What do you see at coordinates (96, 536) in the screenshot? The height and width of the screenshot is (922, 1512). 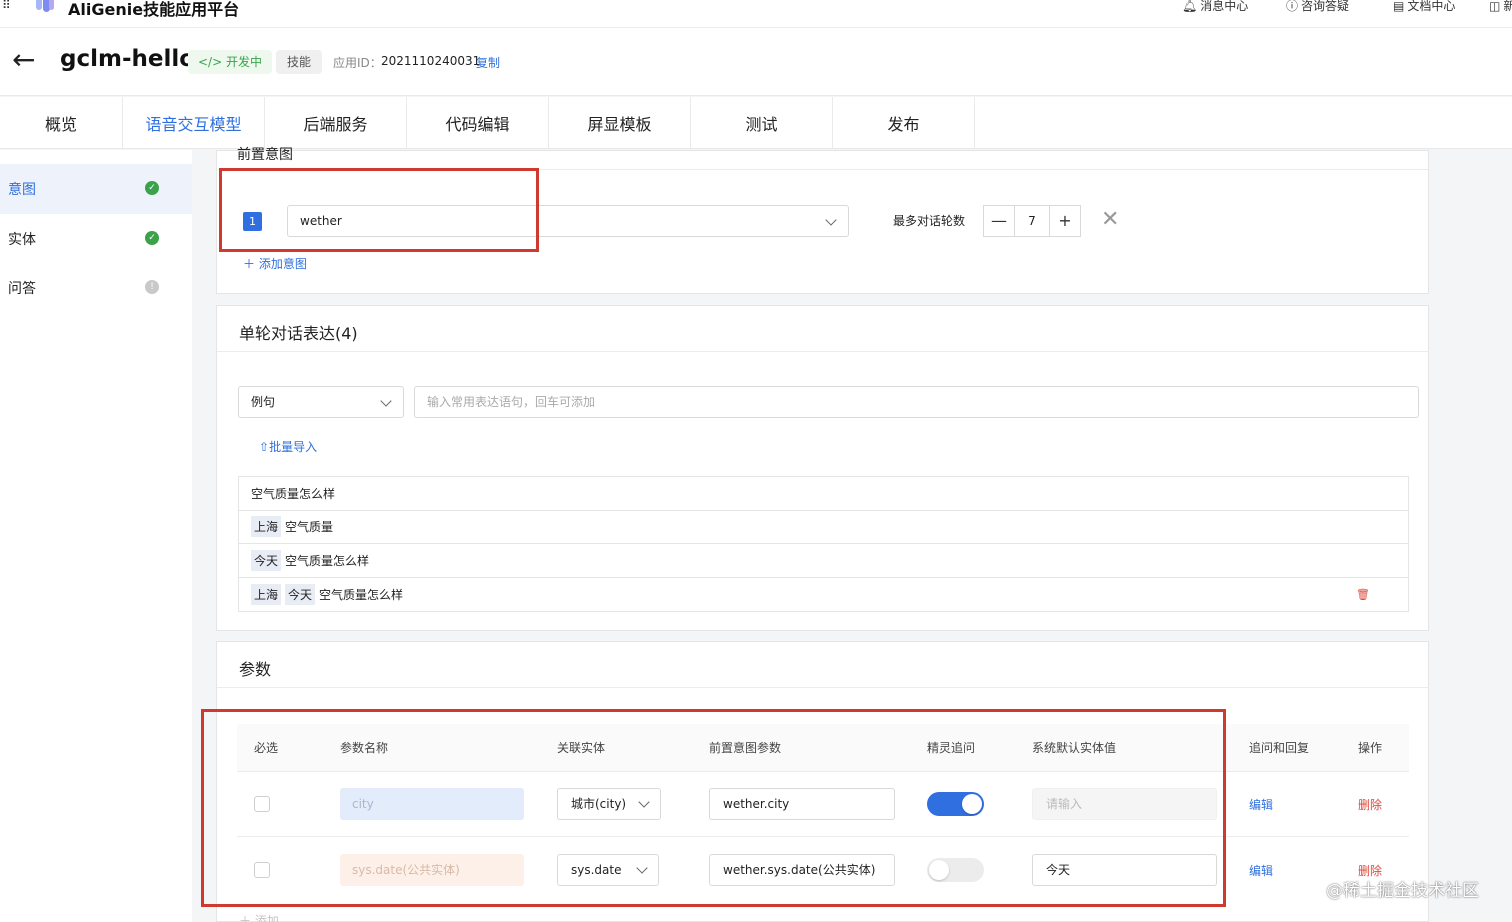 I see `sidebar: 意图 ✓ 实体 ✓ 问答 !` at bounding box center [96, 536].